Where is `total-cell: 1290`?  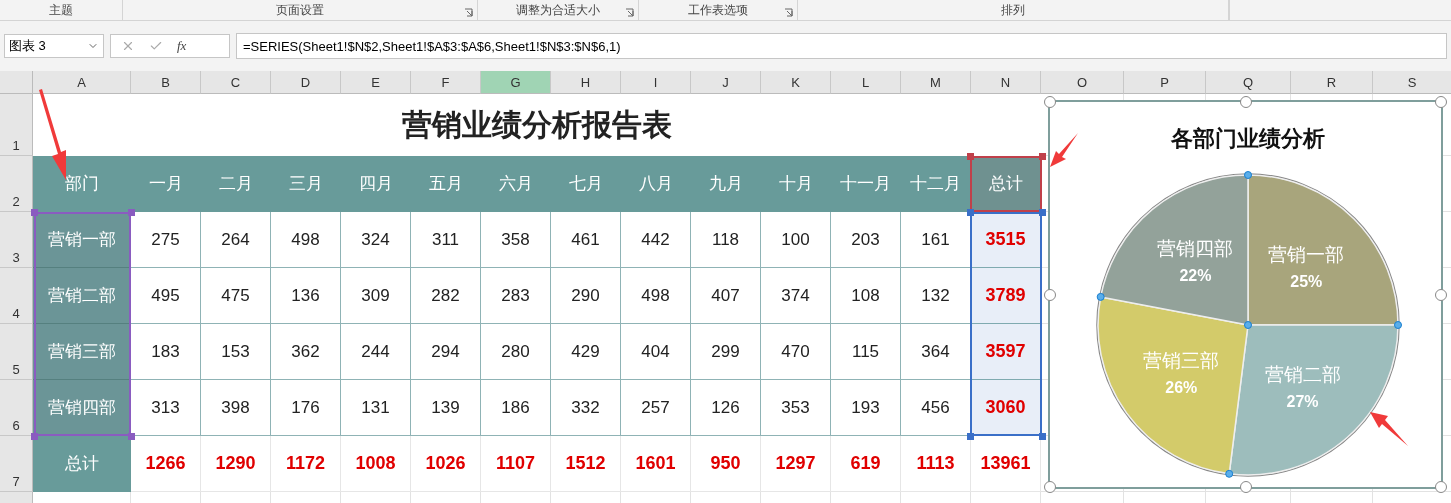
total-cell: 1290 is located at coordinates (236, 464).